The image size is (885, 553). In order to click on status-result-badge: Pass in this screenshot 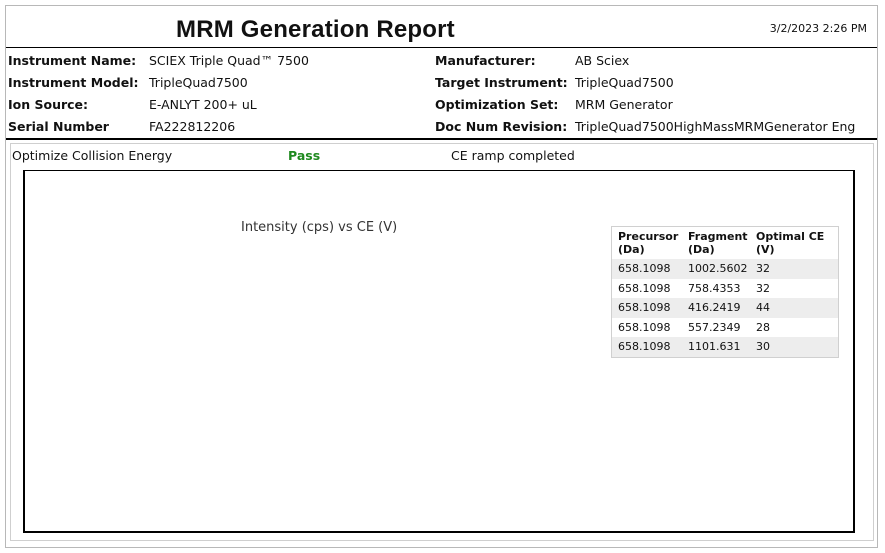, I will do `click(304, 155)`.